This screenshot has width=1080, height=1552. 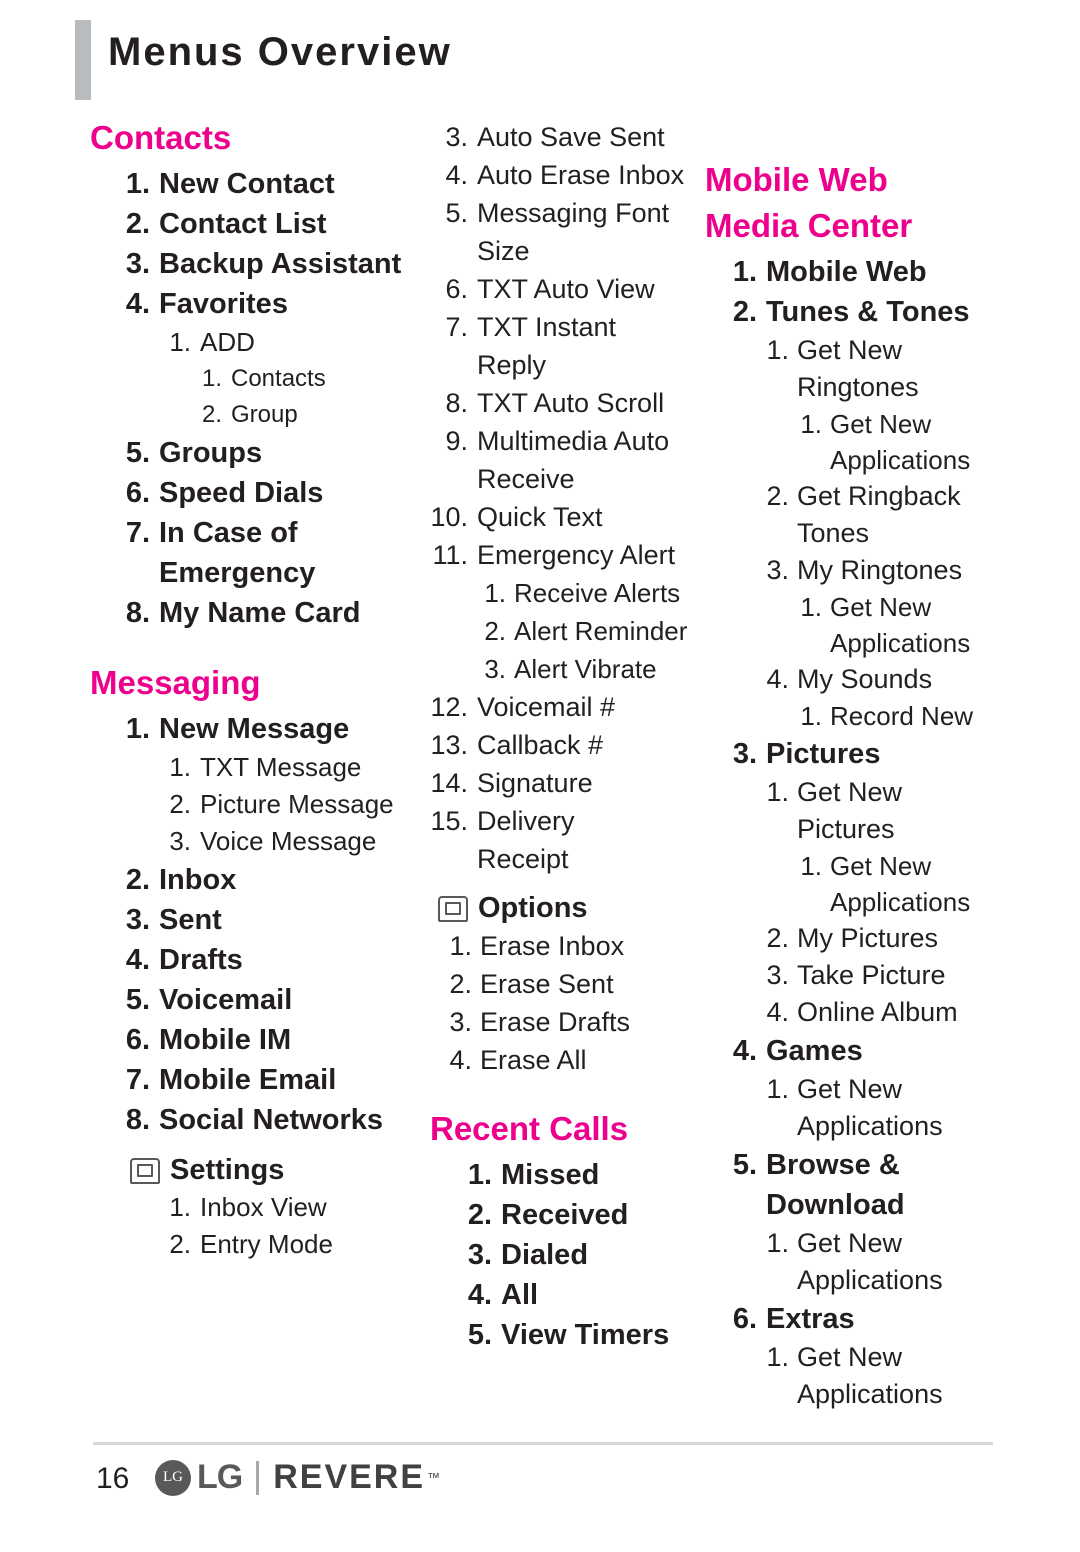 What do you see at coordinates (573, 213) in the screenshot?
I see `item-label-text: Messaging Font` at bounding box center [573, 213].